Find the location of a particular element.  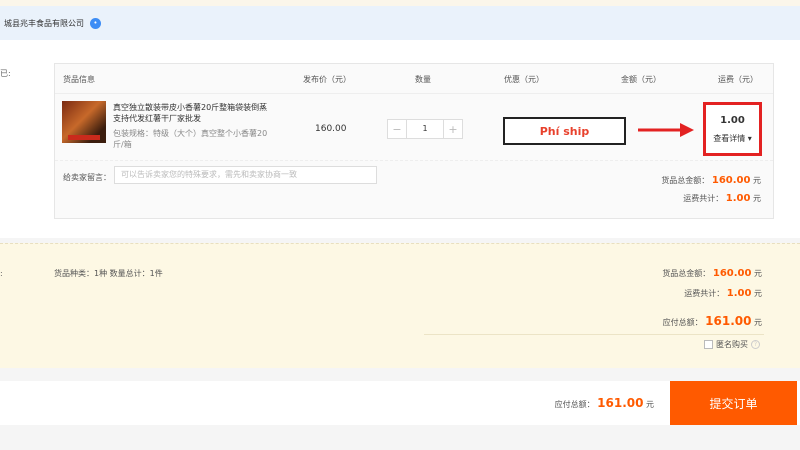

card-freight-total: 运费共计： 1.00 元 is located at coordinates (722, 198).